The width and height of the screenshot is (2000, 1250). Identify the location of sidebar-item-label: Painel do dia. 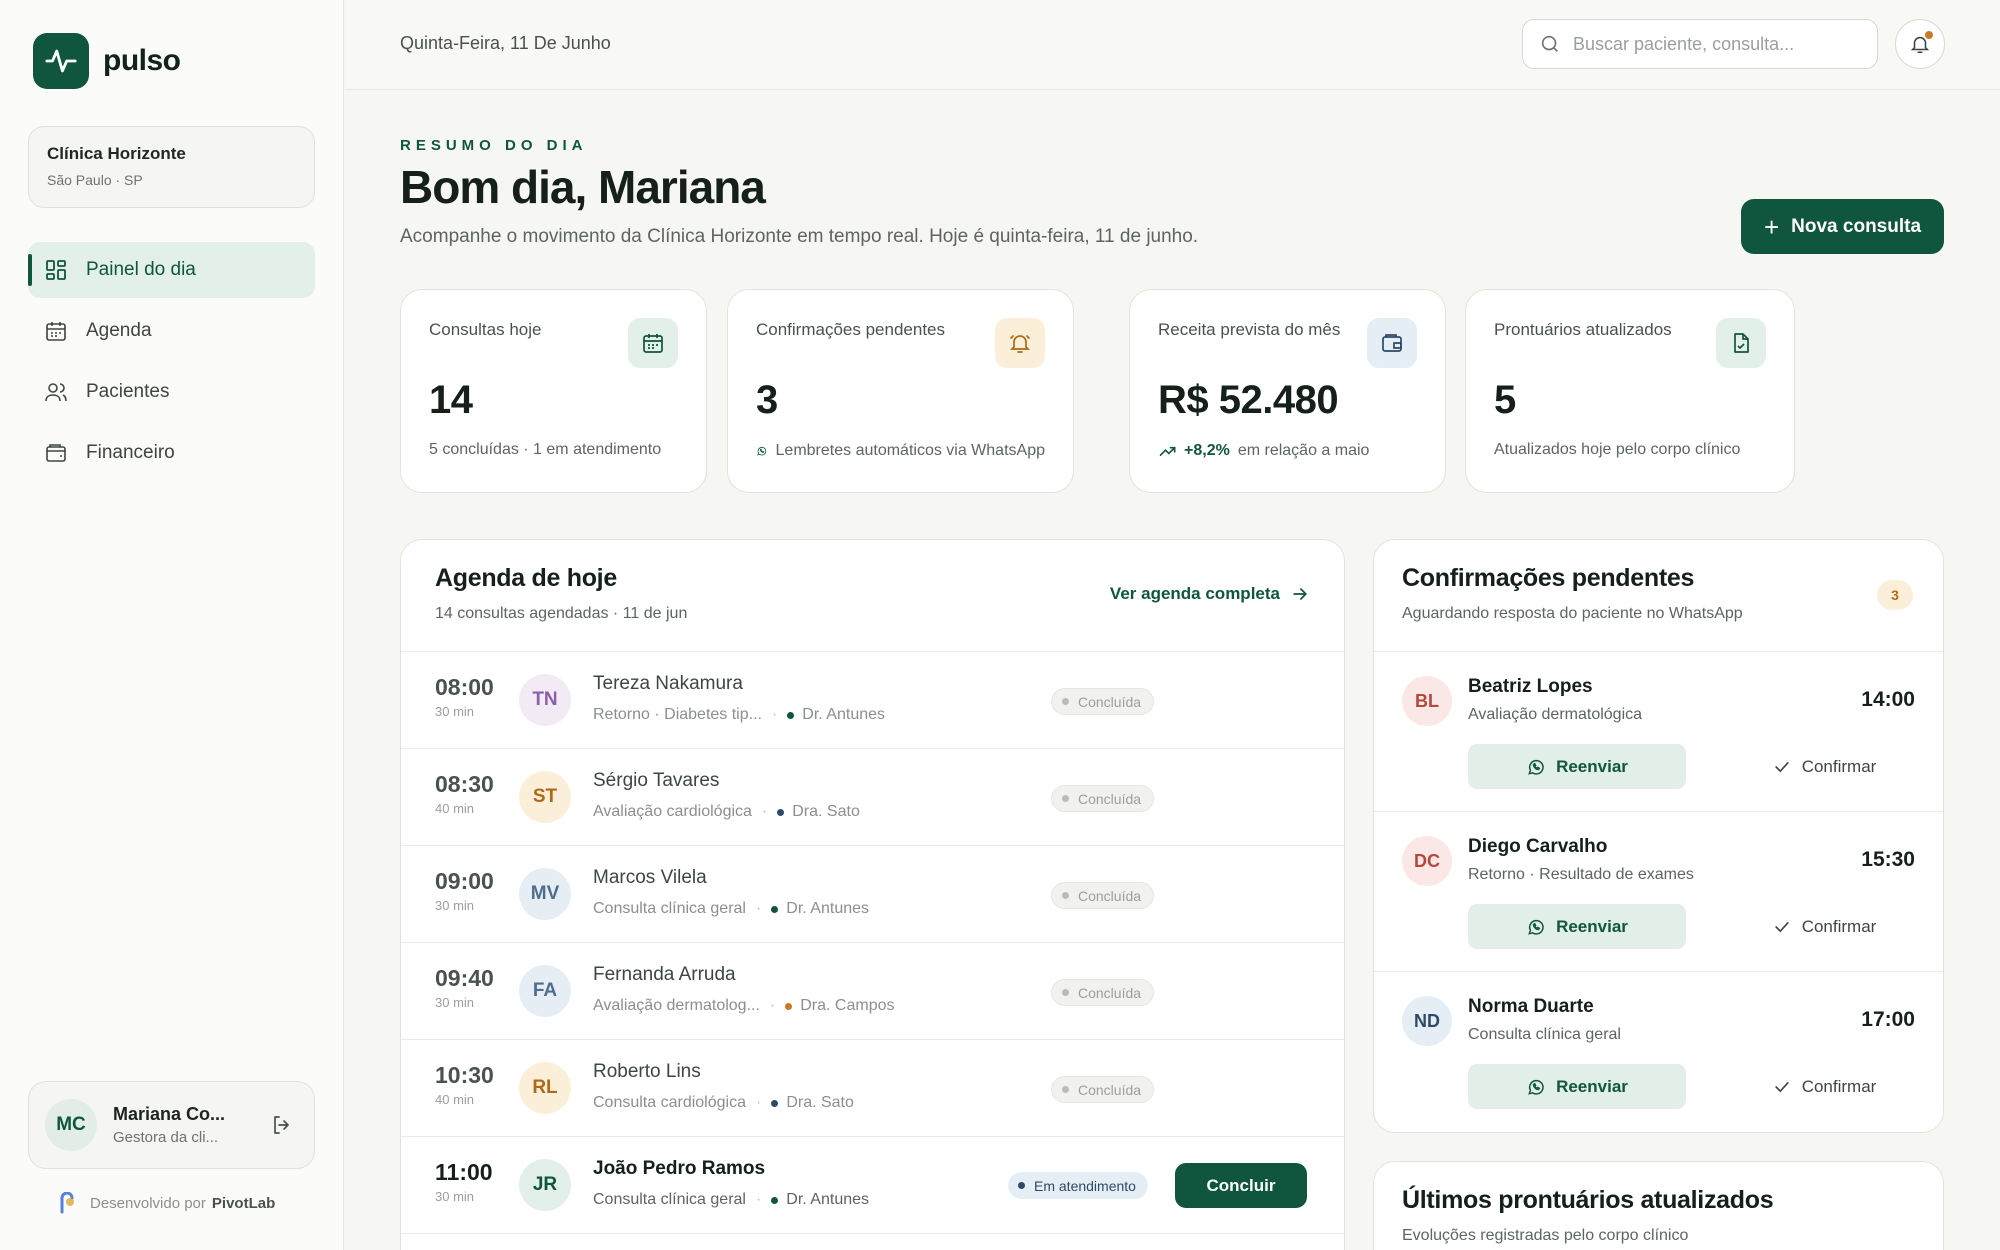
(141, 269).